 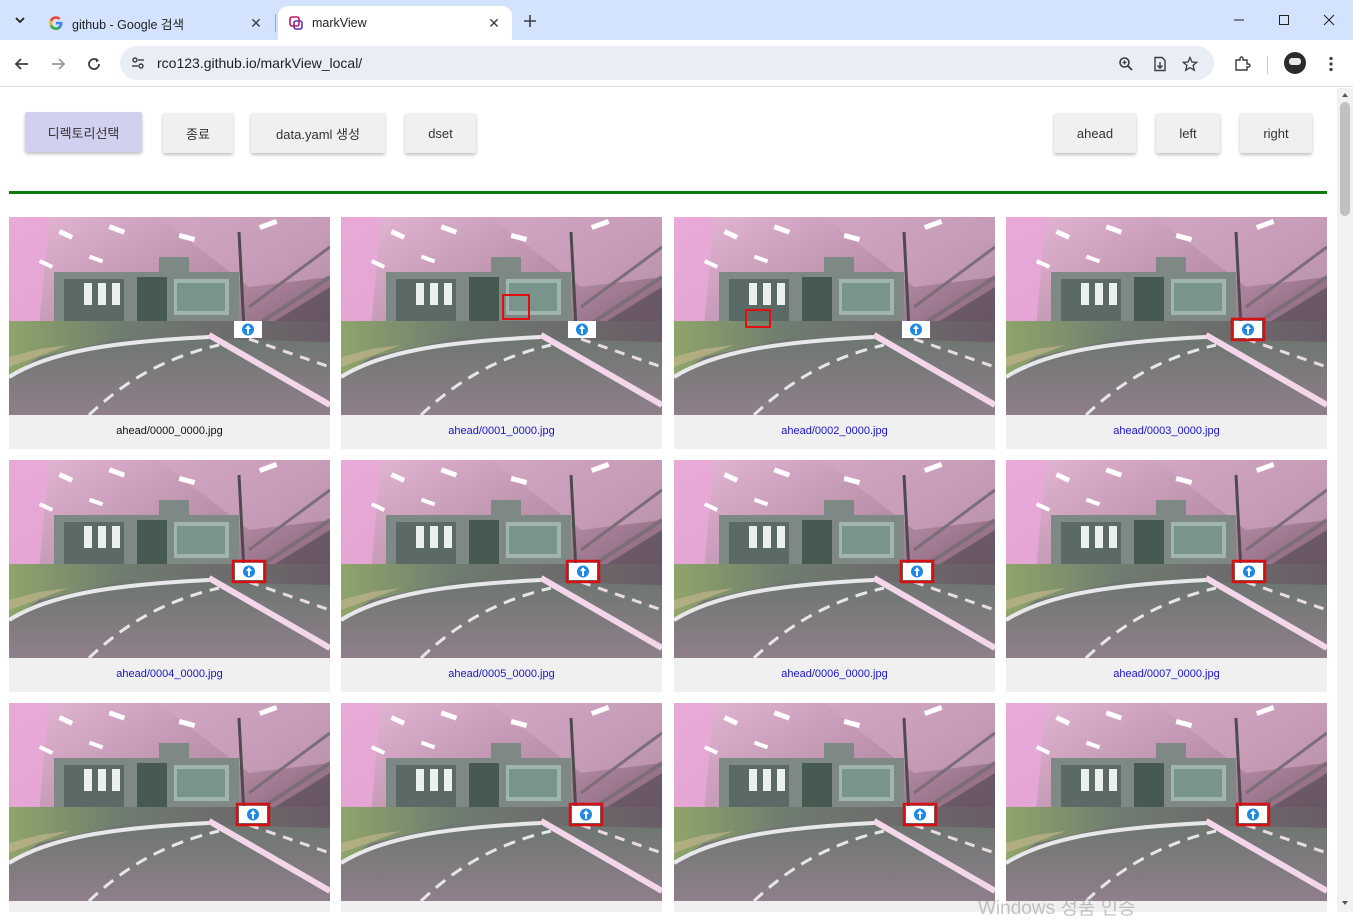 I want to click on scroll-down-arrow-icon, so click(x=1345, y=903).